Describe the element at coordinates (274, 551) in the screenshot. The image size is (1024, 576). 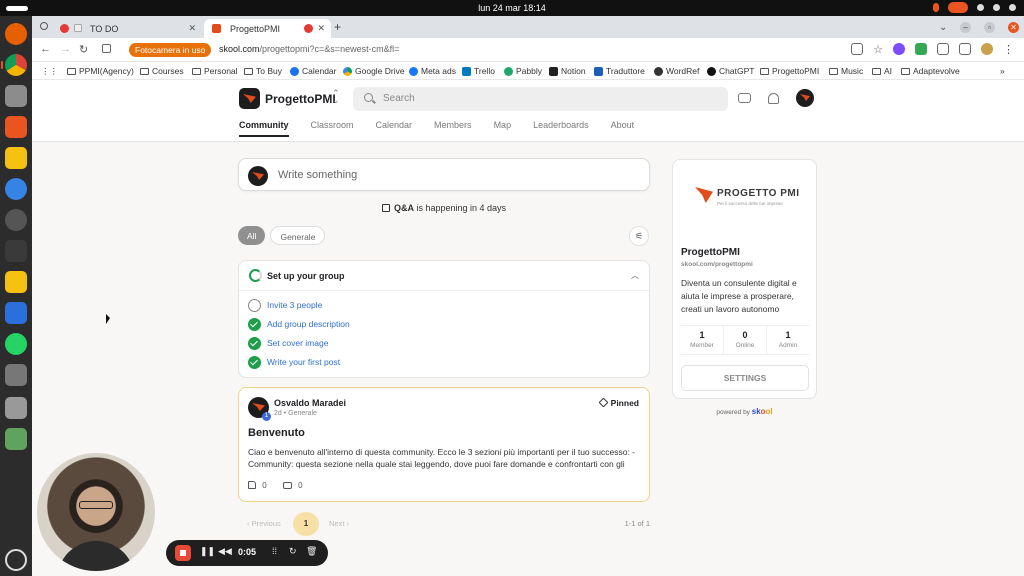
I see `drag-handle-icon: ⁞⁞` at that location.